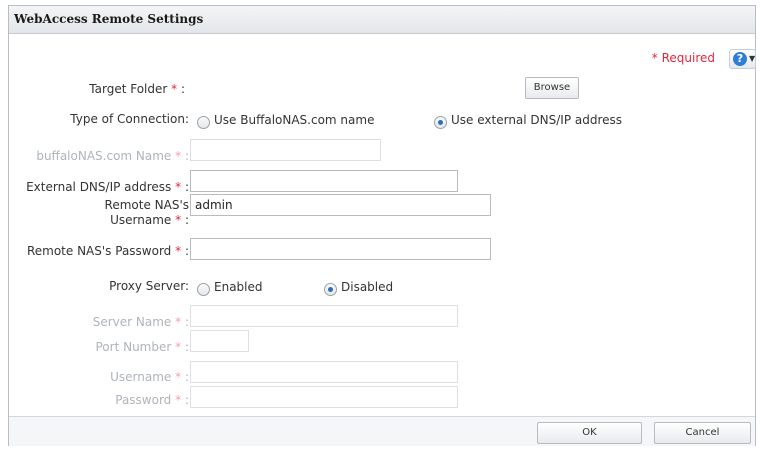  I want to click on proxy-server-label: Proxy Server:, so click(149, 286).